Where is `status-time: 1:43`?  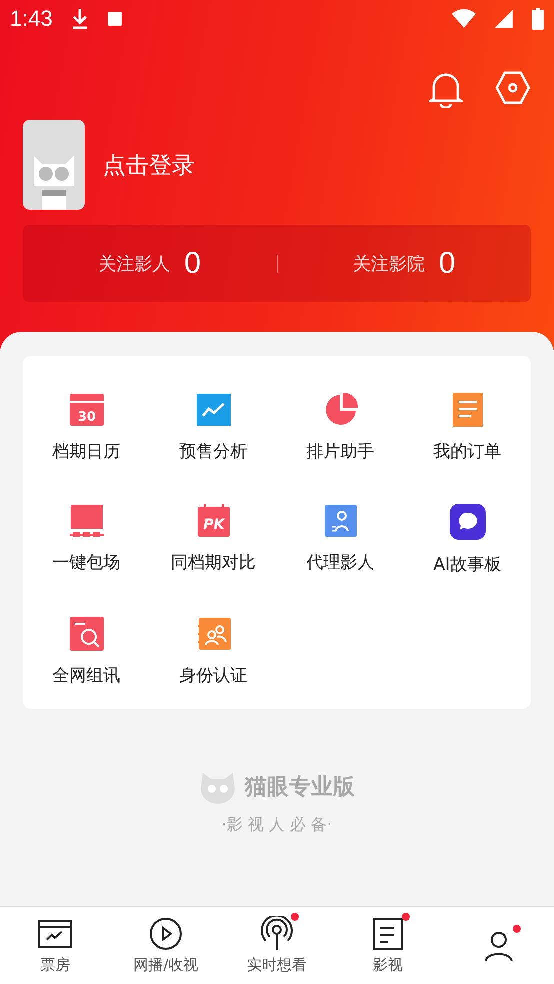
status-time: 1:43 is located at coordinates (31, 19).